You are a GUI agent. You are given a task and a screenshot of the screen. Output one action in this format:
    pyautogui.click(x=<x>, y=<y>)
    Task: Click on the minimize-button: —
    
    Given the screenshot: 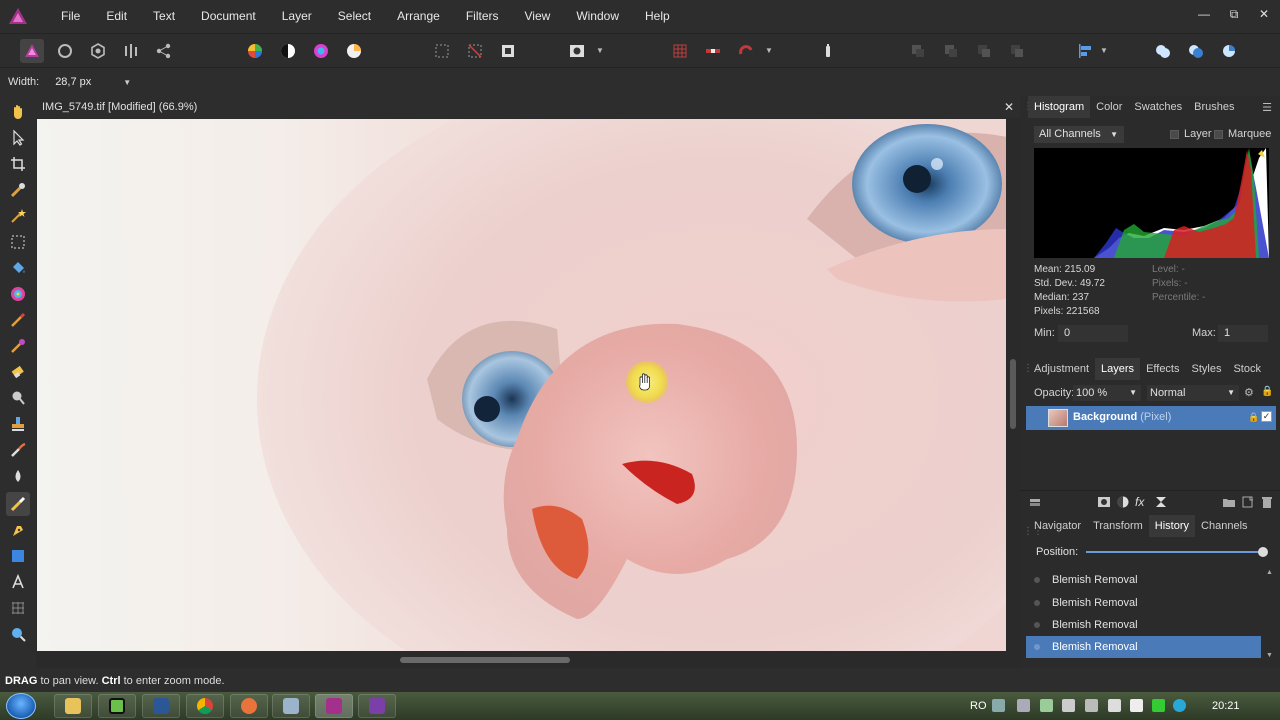 What is the action you would take?
    pyautogui.click(x=1204, y=14)
    